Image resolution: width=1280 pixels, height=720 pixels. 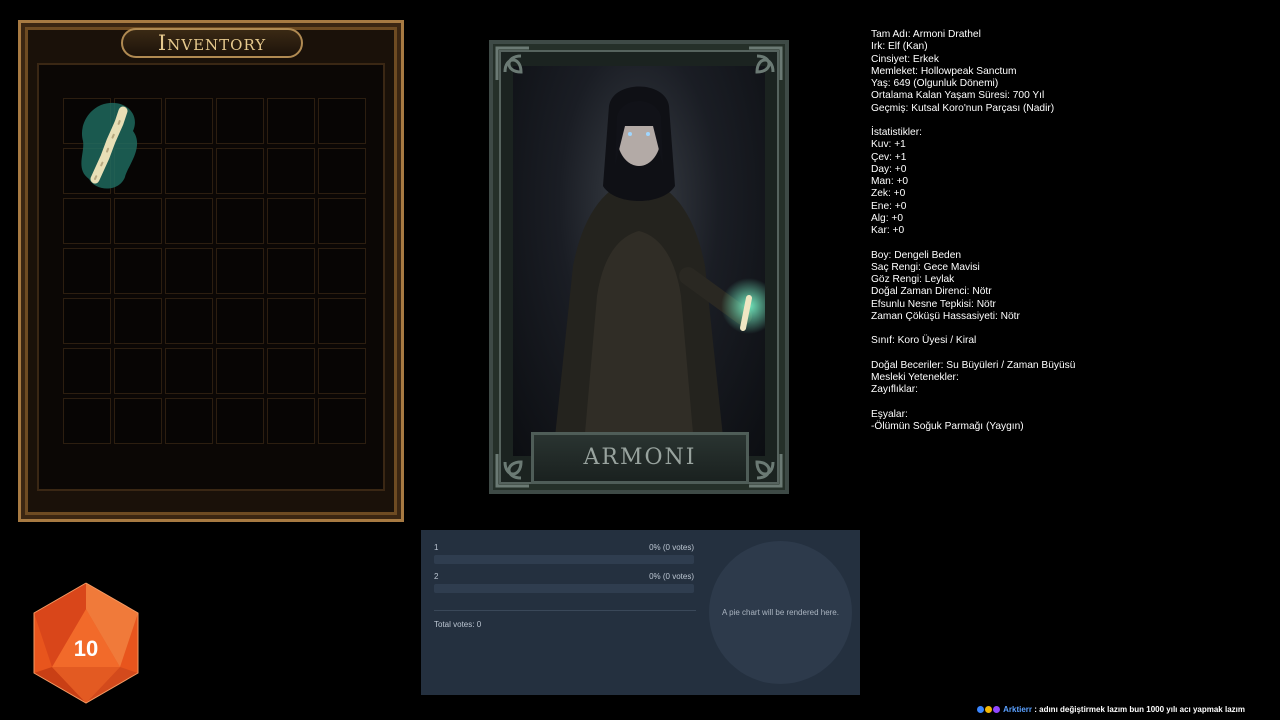 What do you see at coordinates (905, 59) in the screenshot?
I see `character-sheet-line: Cinsiyet: Erkek` at bounding box center [905, 59].